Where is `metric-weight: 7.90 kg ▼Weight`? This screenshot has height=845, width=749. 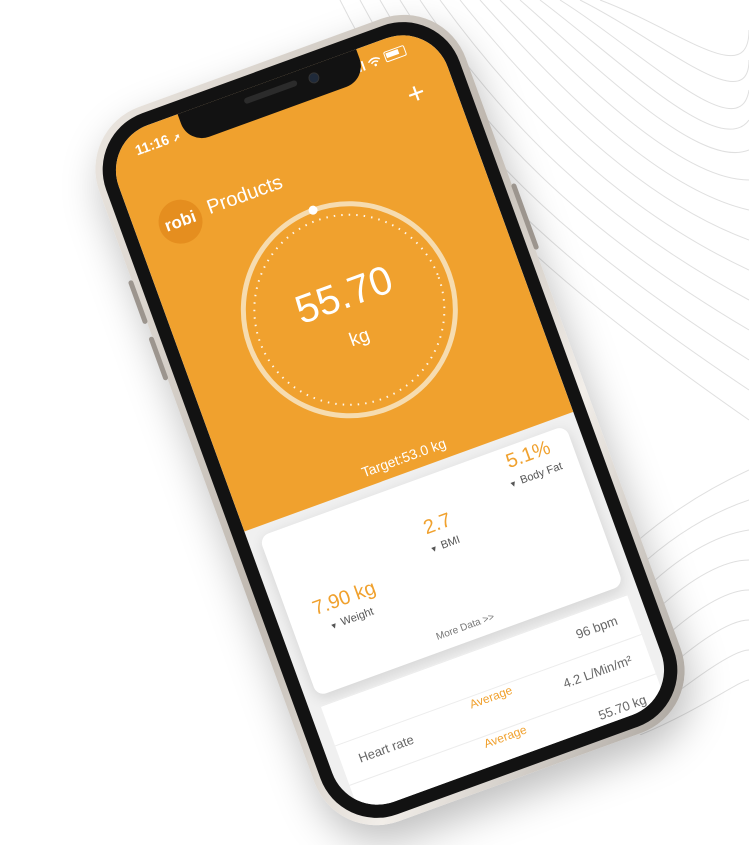
metric-weight: 7.90 kg ▼Weight is located at coordinates (347, 606).